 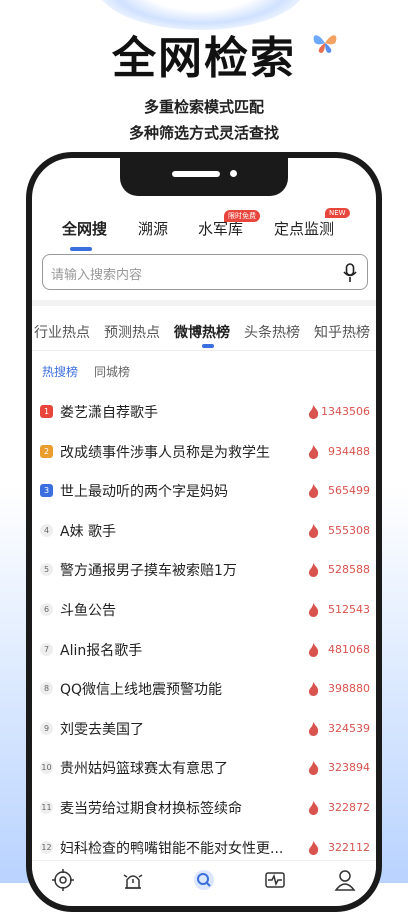 I want to click on target-icon, so click(x=63, y=880).